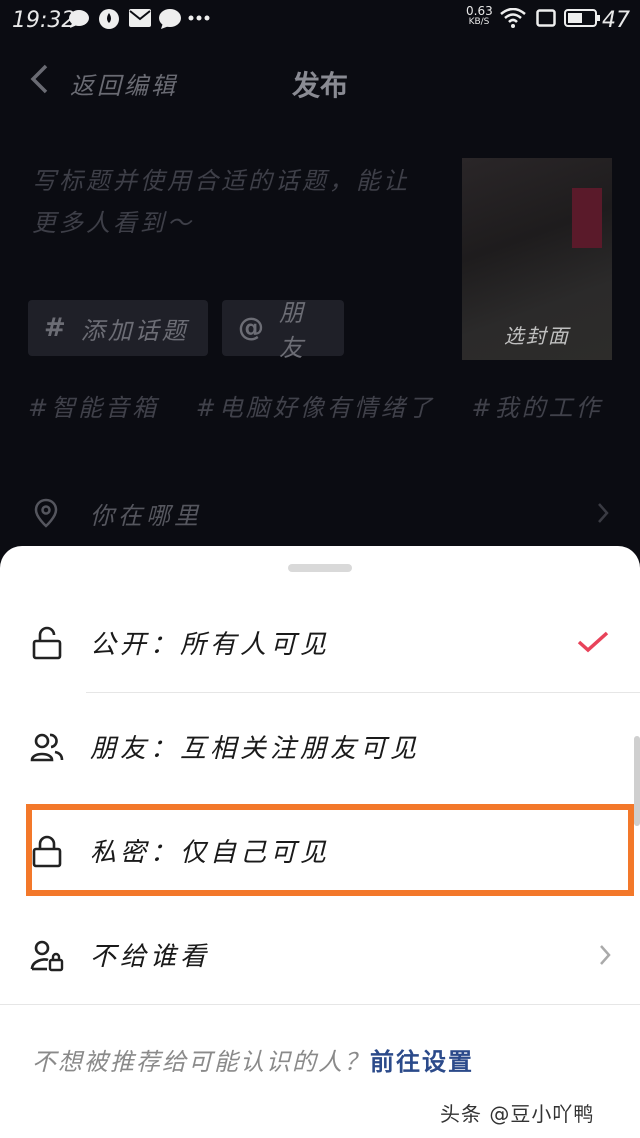 The height and width of the screenshot is (1138, 640). What do you see at coordinates (134, 330) in the screenshot?
I see `add-topic-label: 添加话题` at bounding box center [134, 330].